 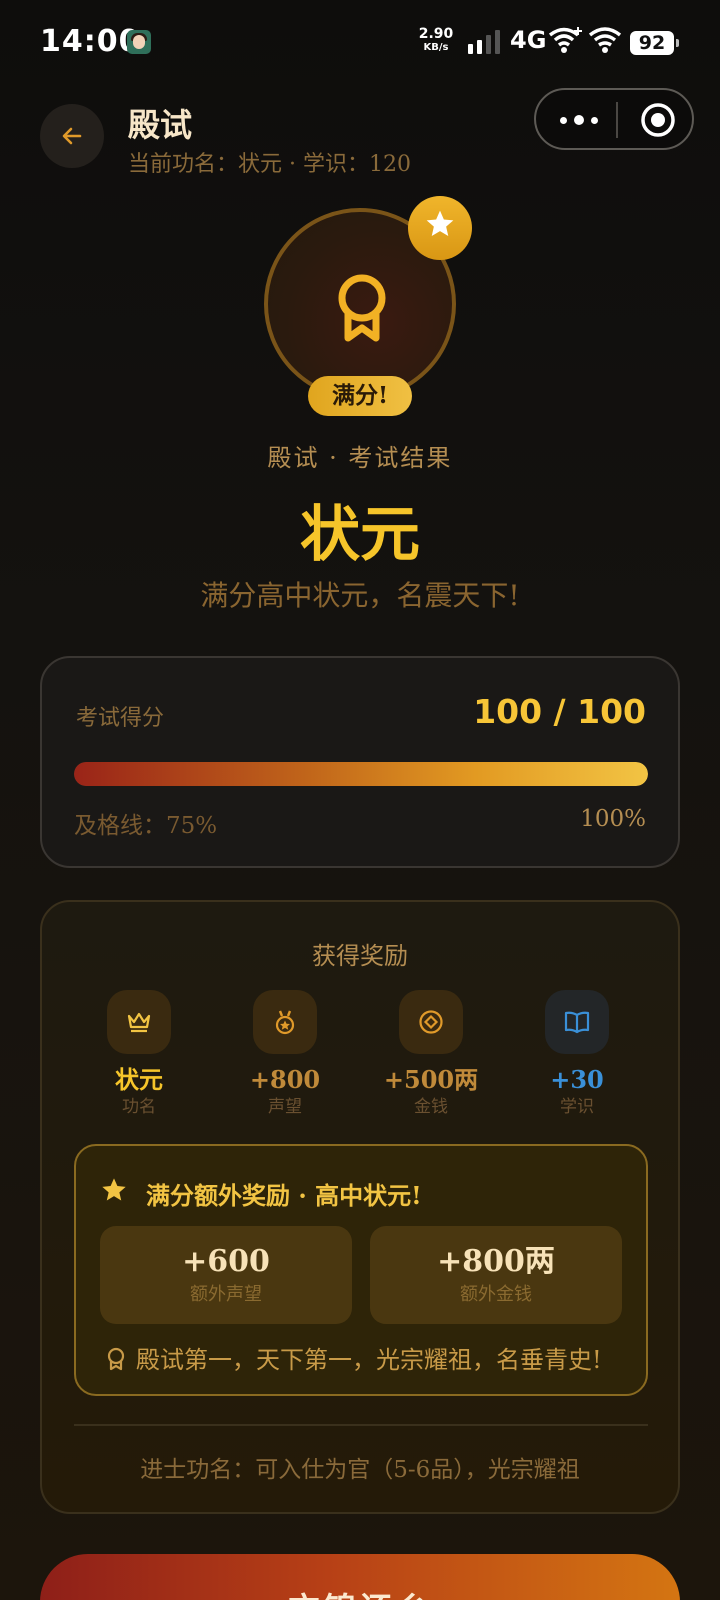 What do you see at coordinates (360, 1577) in the screenshot?
I see `return-home-button: 衣锦还乡` at bounding box center [360, 1577].